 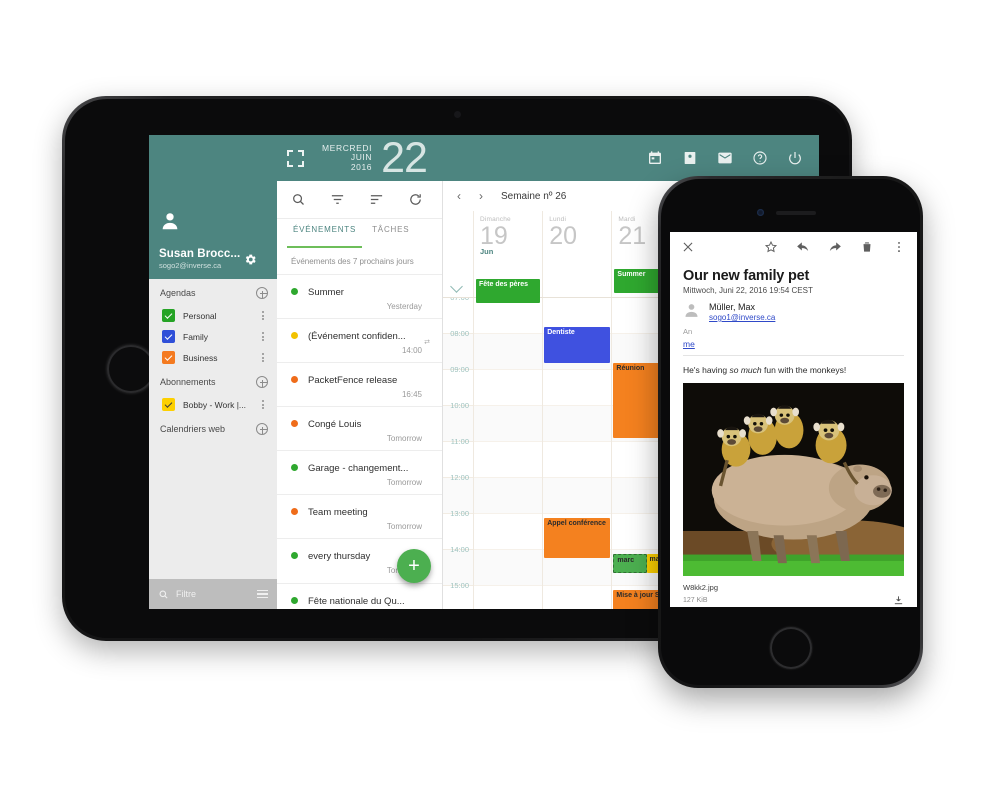 What do you see at coordinates (359, 340) in the screenshot?
I see `event-list-item: (Événement confiden... 14:00 ⇄` at bounding box center [359, 340].